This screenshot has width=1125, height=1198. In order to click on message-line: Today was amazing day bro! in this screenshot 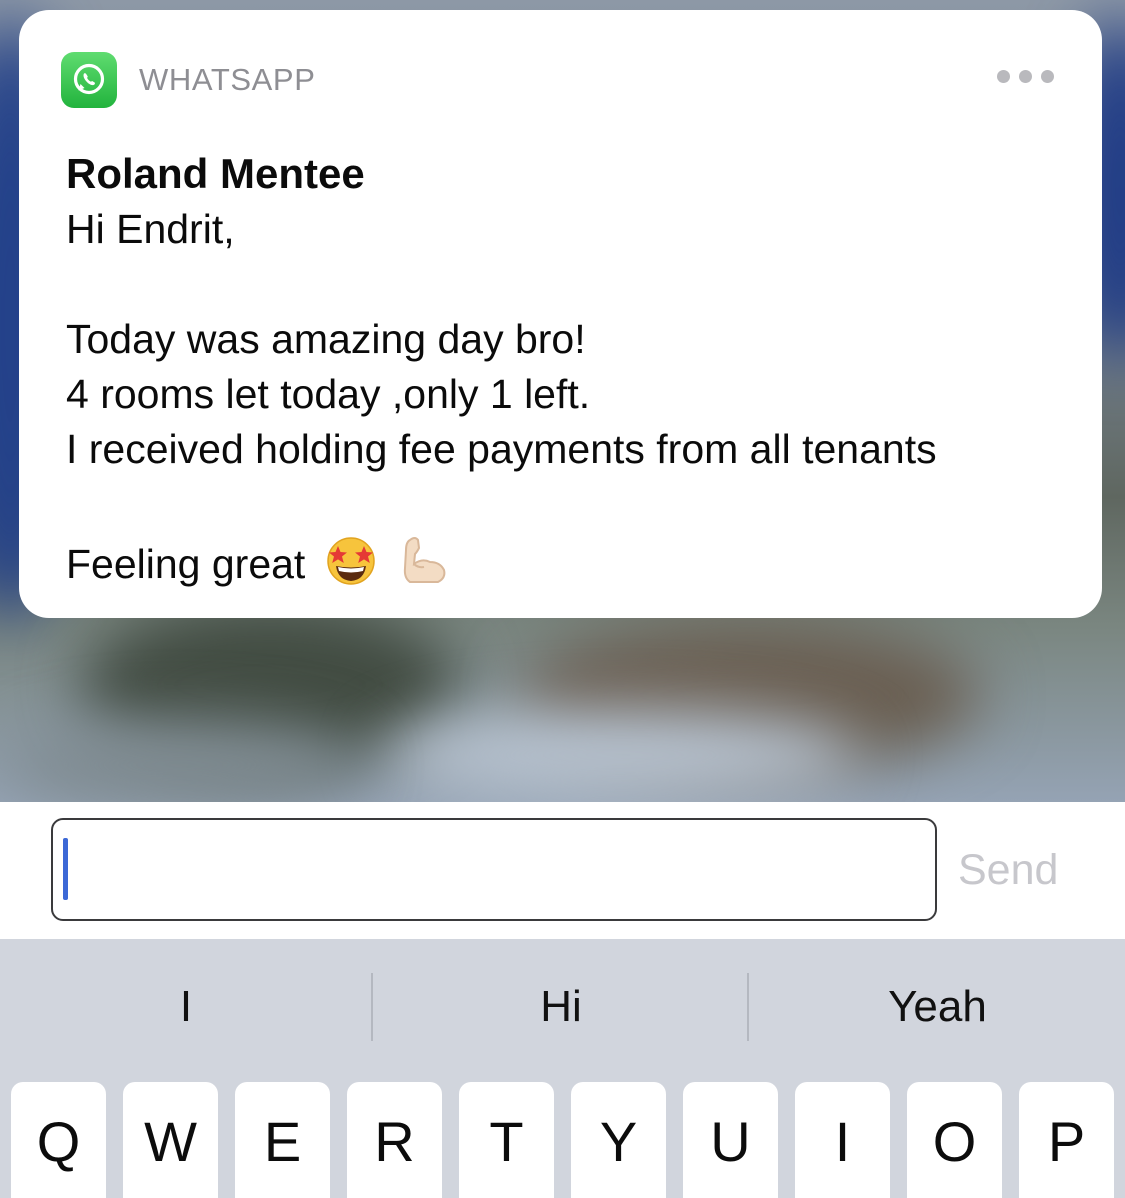, I will do `click(326, 339)`.